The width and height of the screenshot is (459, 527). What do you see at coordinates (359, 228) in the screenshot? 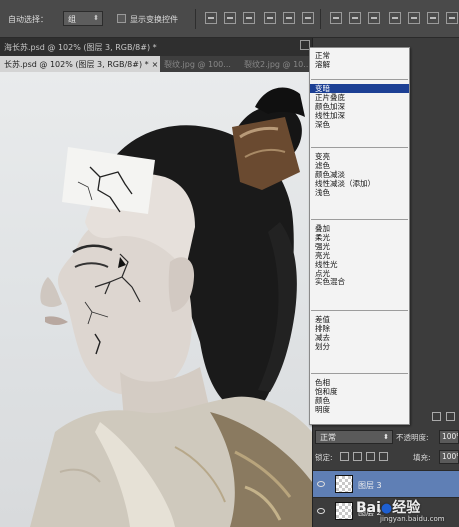
I see `blend-mode-item: 叠加` at bounding box center [359, 228].